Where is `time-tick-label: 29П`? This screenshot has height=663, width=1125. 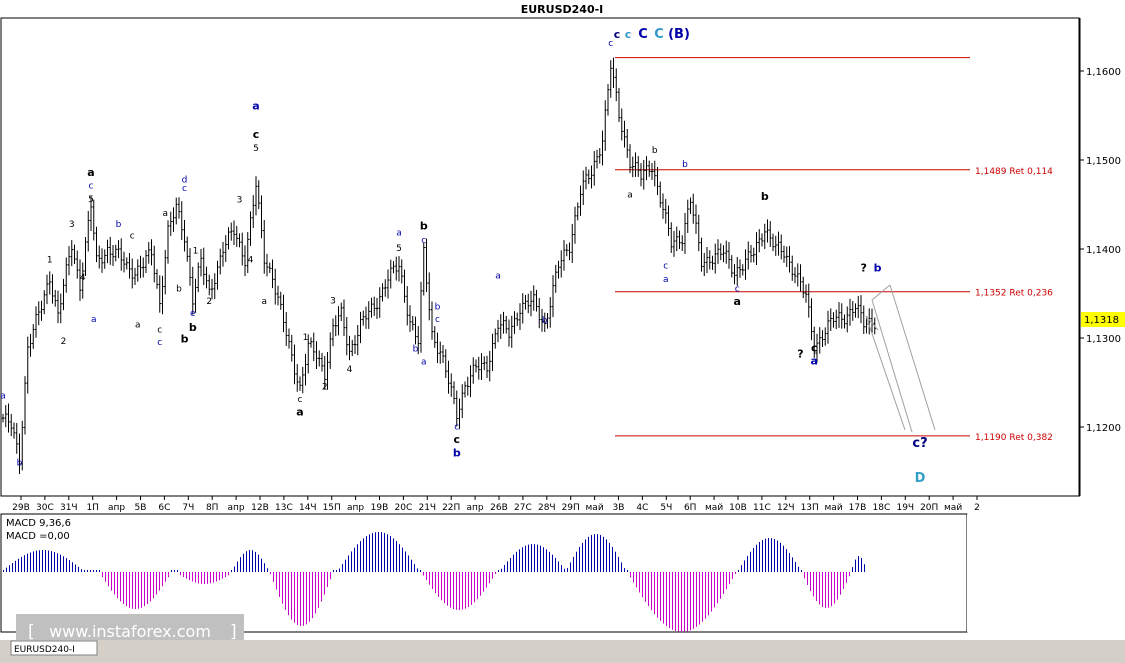 time-tick-label: 29П is located at coordinates (571, 508).